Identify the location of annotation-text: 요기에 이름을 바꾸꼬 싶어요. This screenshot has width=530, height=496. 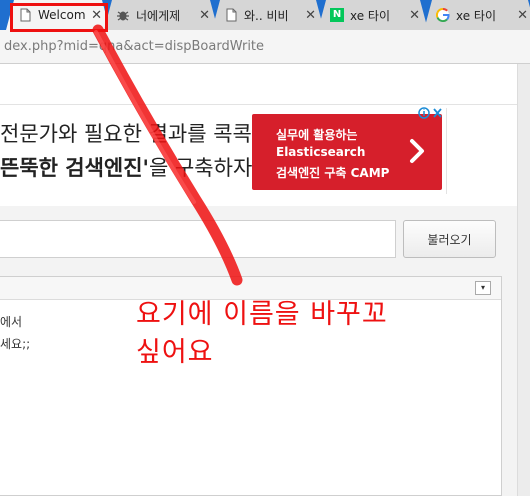
(262, 334).